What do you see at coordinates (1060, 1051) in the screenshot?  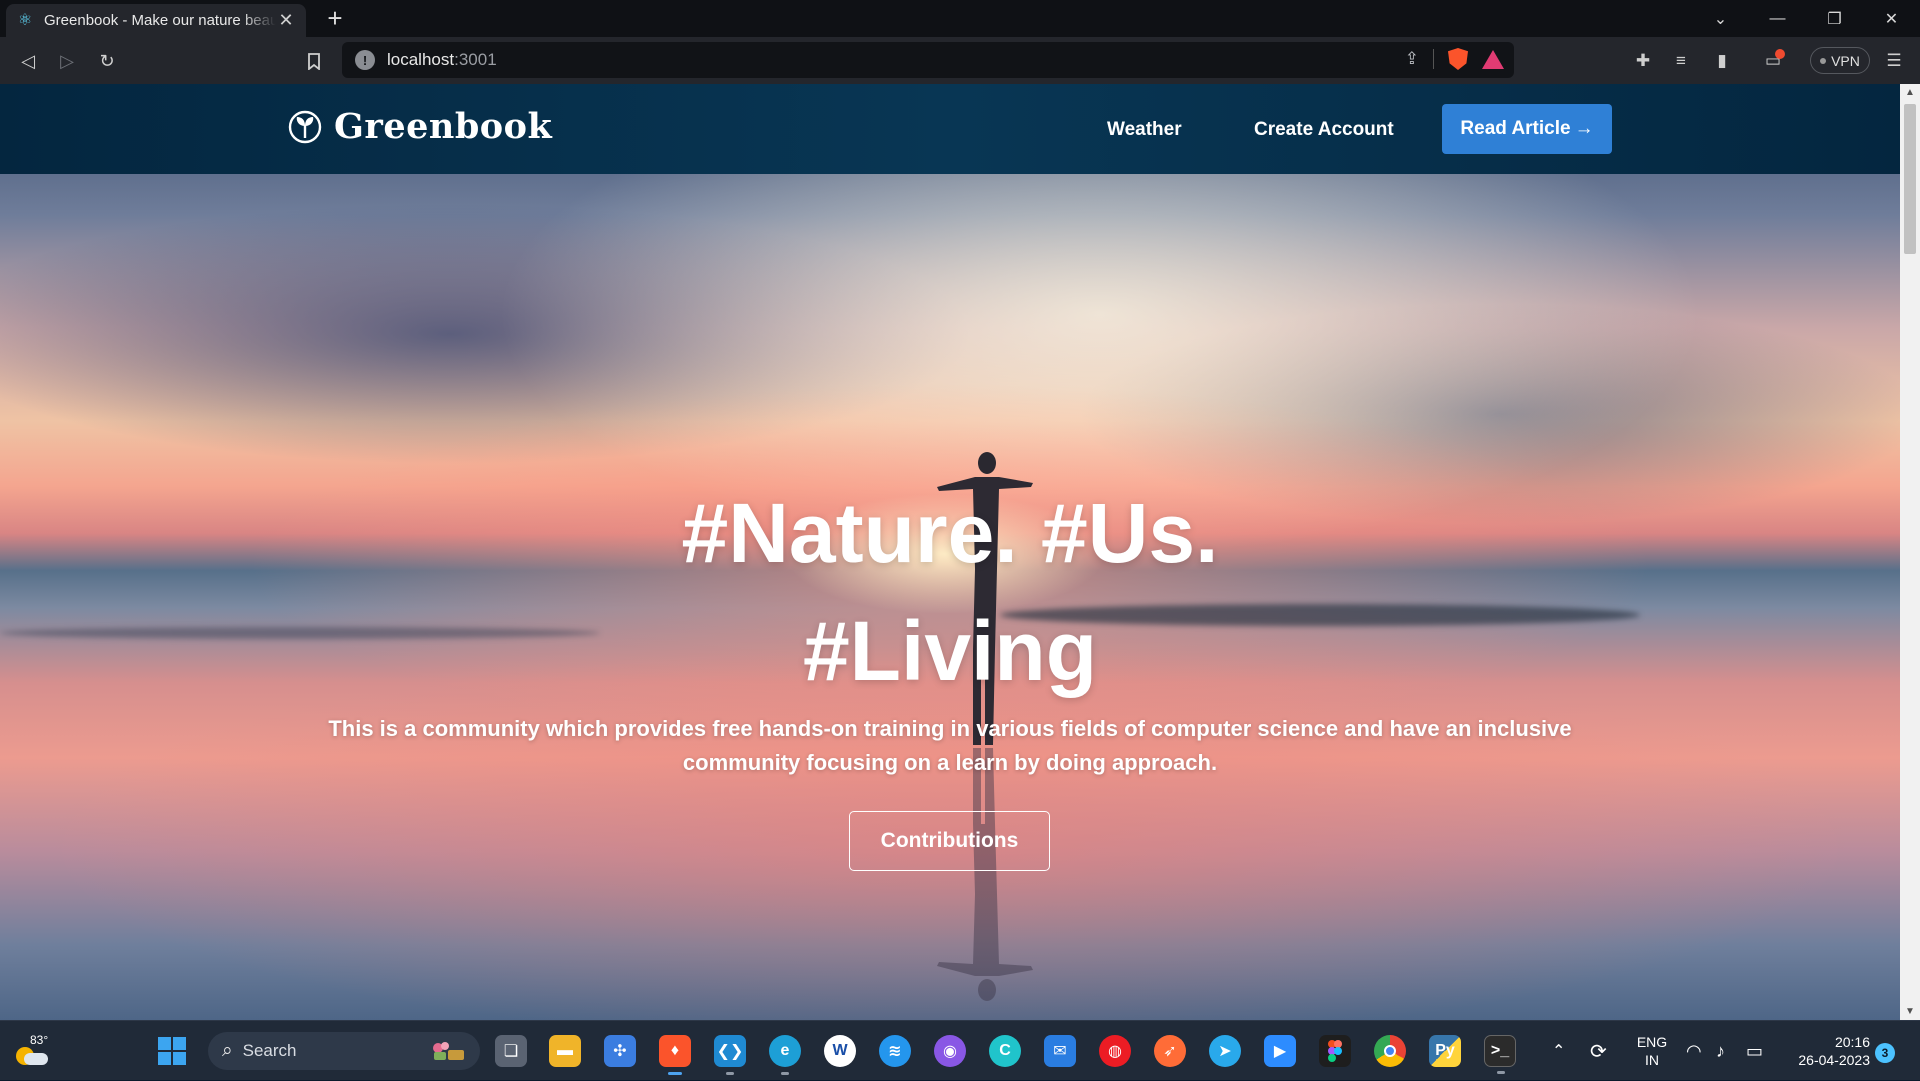 I see `mail-icon: ✉` at bounding box center [1060, 1051].